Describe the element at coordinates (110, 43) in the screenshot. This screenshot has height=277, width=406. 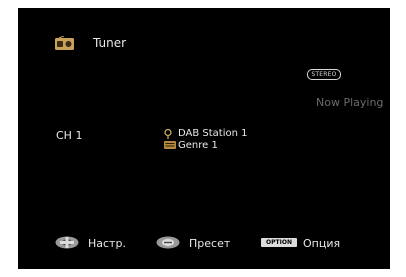
I see `source-label: Tuner` at that location.